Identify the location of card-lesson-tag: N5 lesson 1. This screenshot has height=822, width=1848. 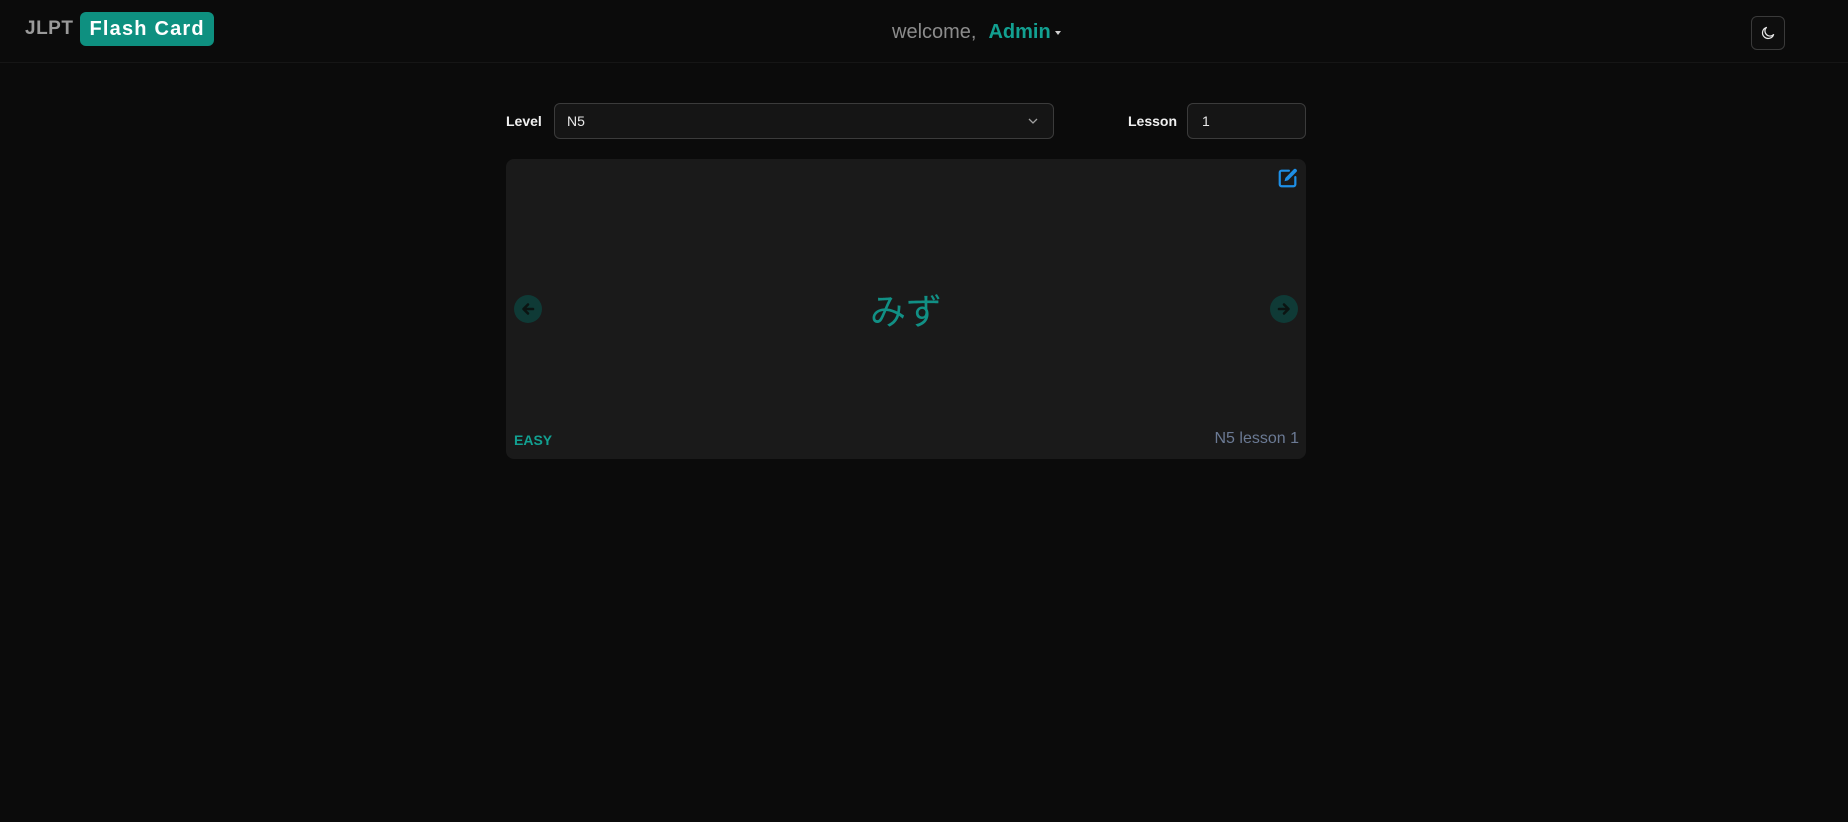
(1257, 438).